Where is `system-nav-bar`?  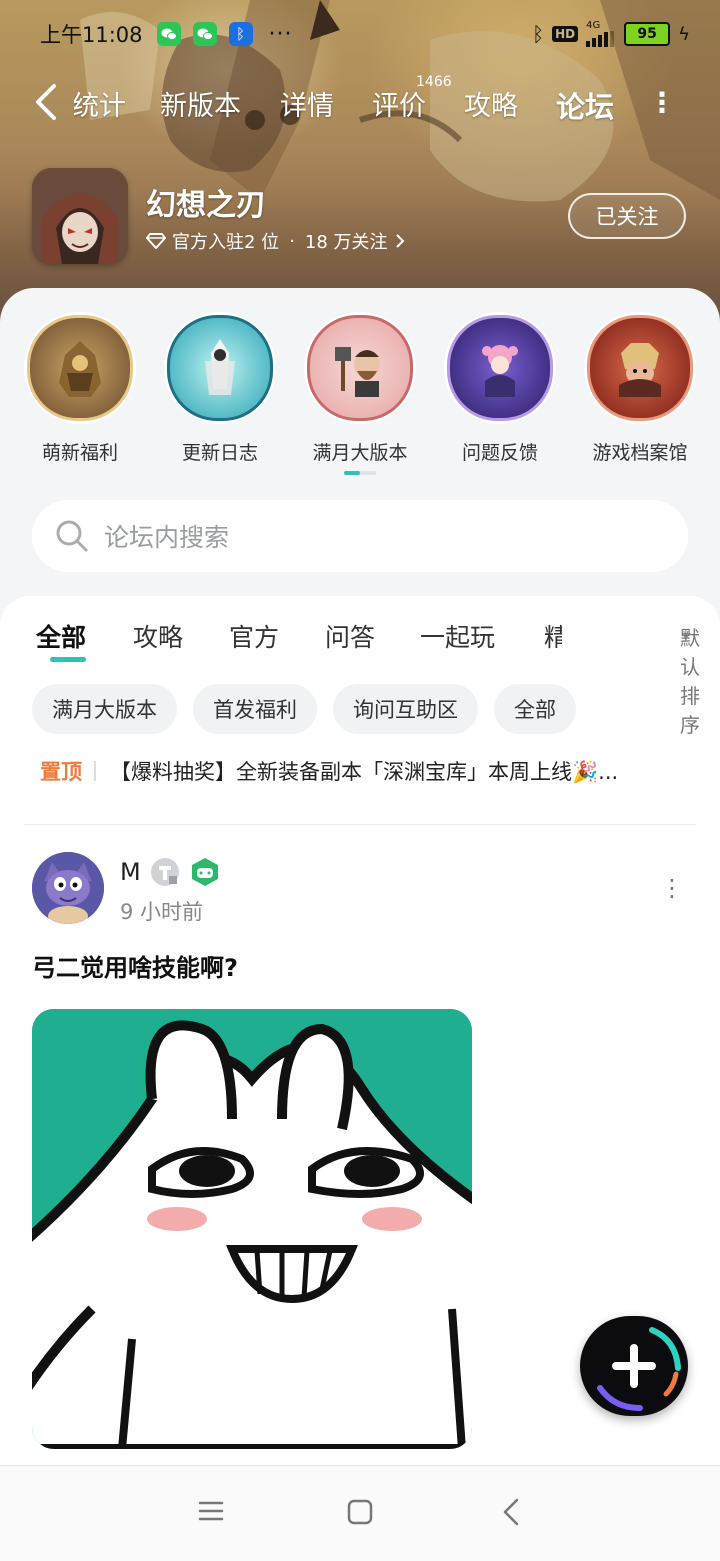 system-nav-bar is located at coordinates (360, 1513).